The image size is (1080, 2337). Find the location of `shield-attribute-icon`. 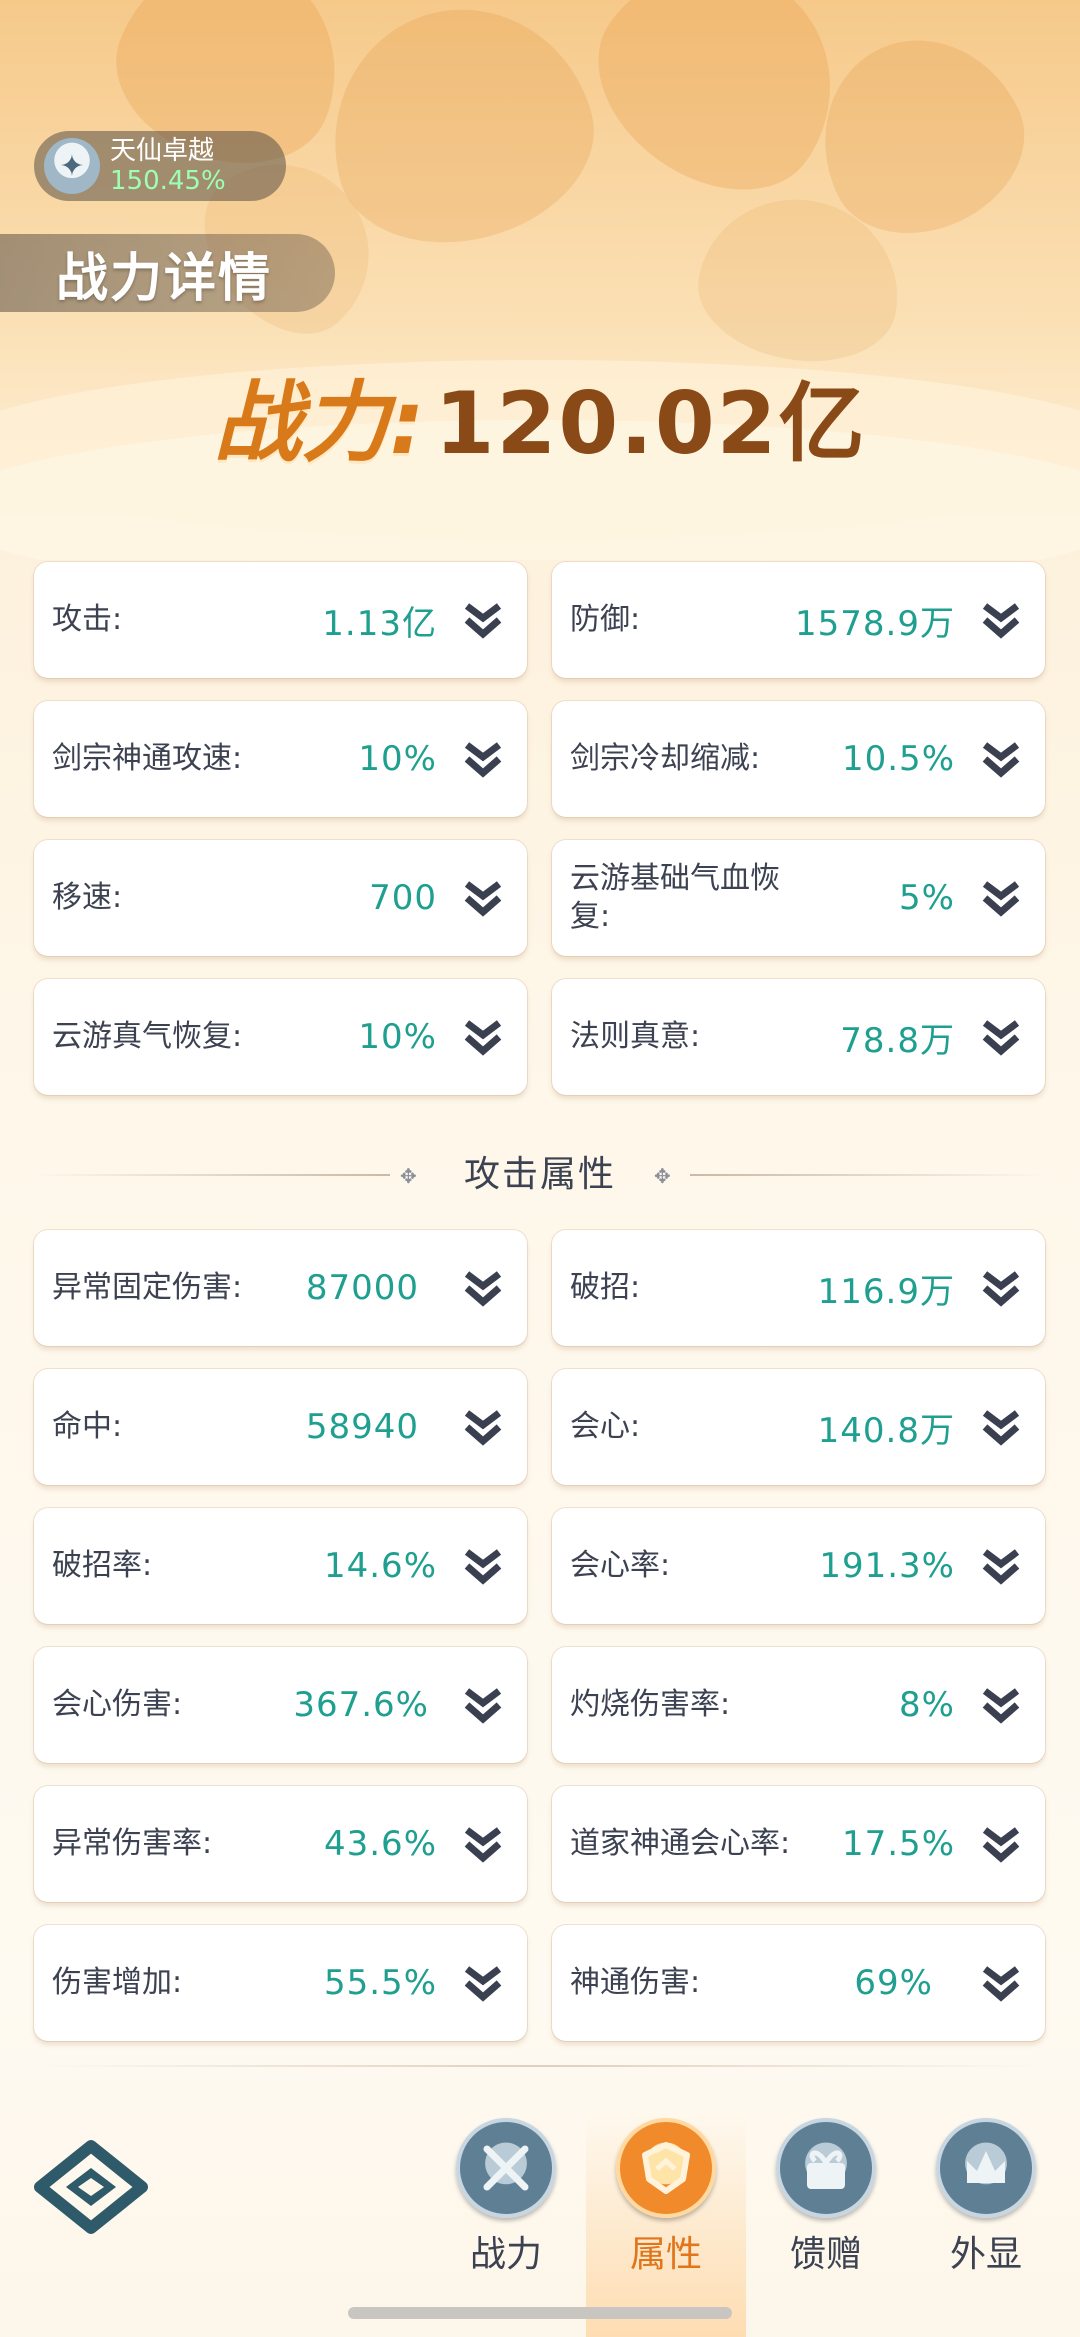

shield-attribute-icon is located at coordinates (666, 2168).